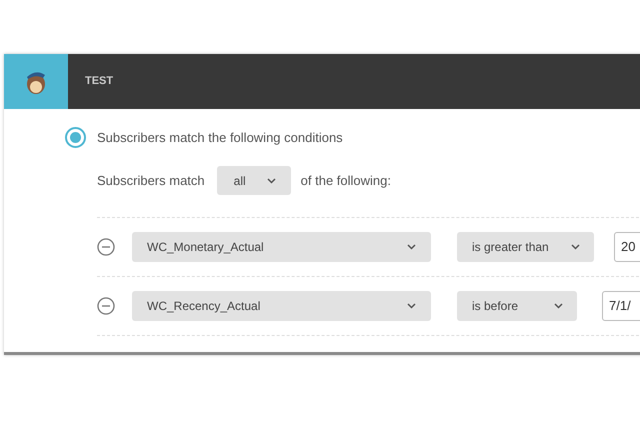 This screenshot has height=426, width=640. I want to click on header-title: TEST, so click(99, 82).